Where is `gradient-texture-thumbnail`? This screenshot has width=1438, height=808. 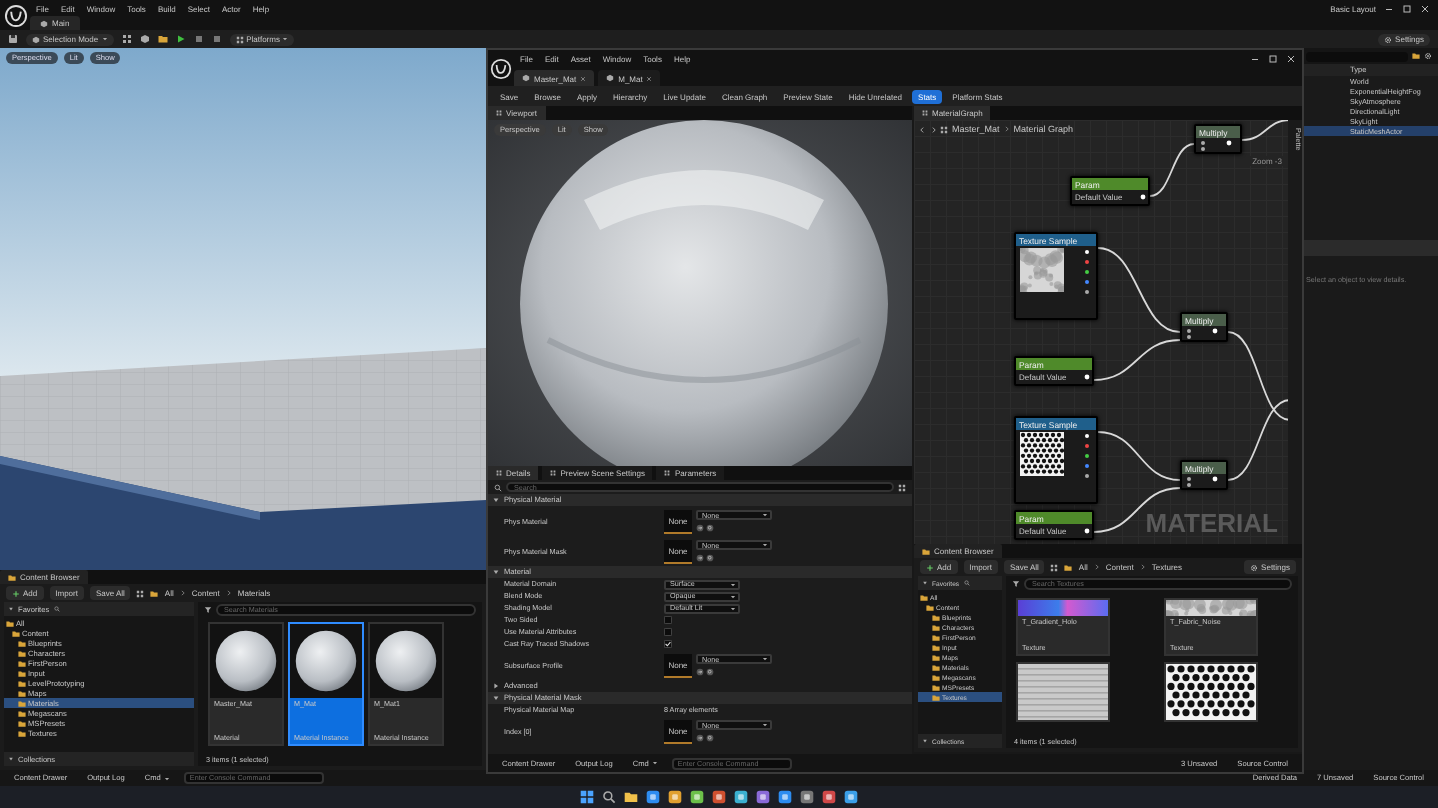 gradient-texture-thumbnail is located at coordinates (1063, 608).